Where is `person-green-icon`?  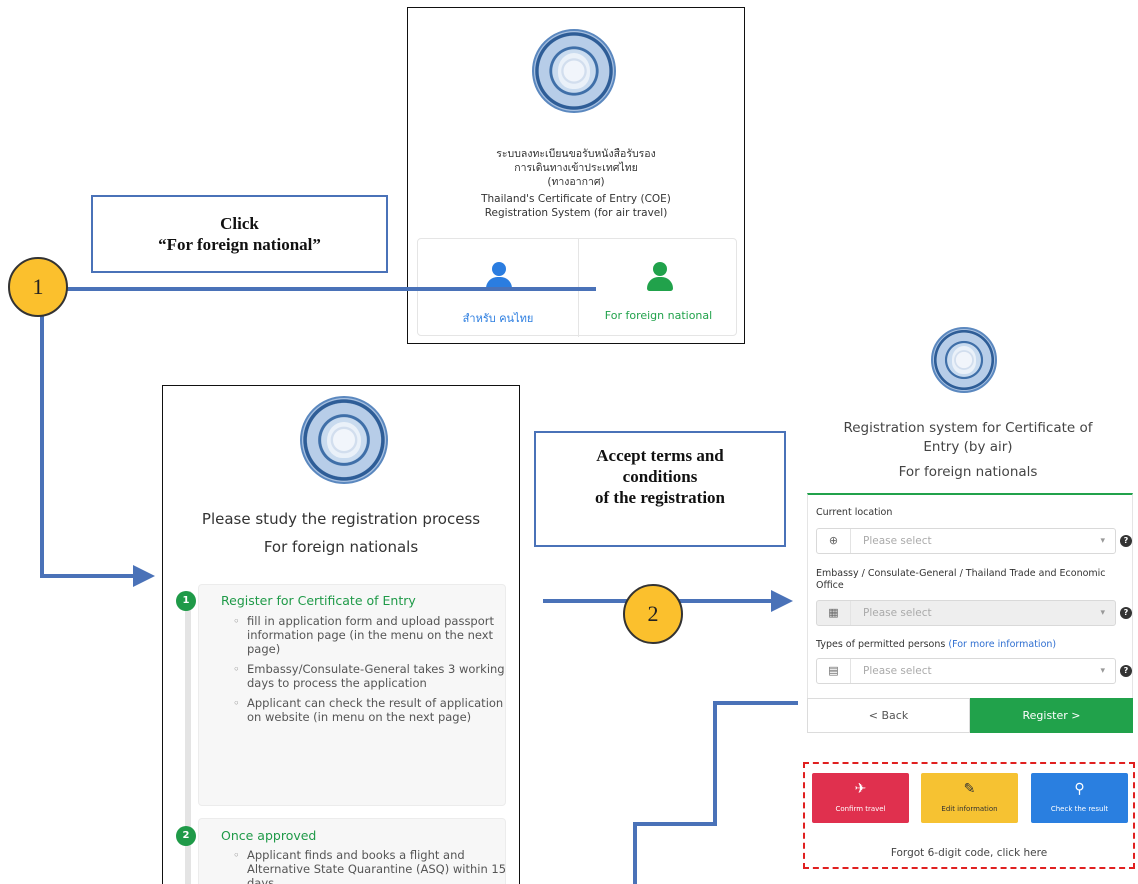
person-green-icon is located at coordinates (660, 277).